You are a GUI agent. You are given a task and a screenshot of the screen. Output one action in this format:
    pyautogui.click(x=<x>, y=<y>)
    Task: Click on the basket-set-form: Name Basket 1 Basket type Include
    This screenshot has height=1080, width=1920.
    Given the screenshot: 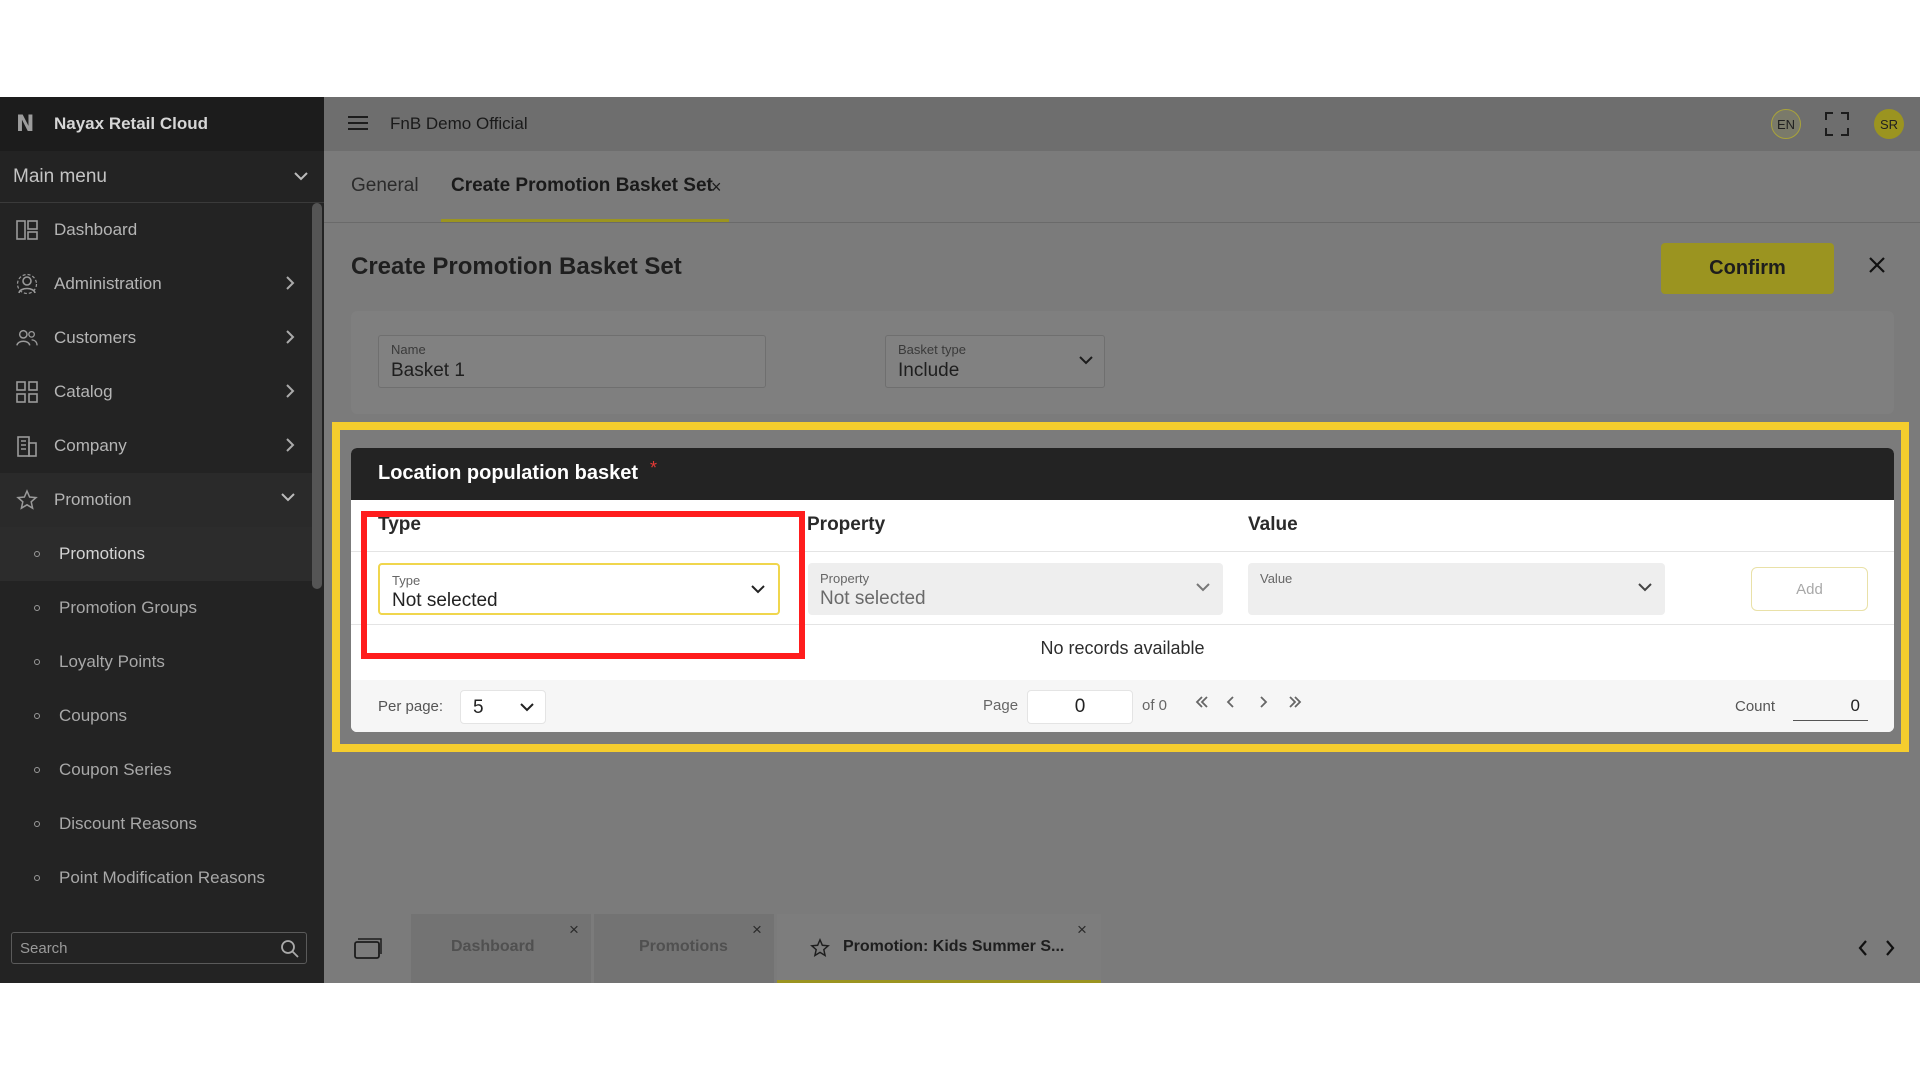 What is the action you would take?
    pyautogui.click(x=1122, y=362)
    